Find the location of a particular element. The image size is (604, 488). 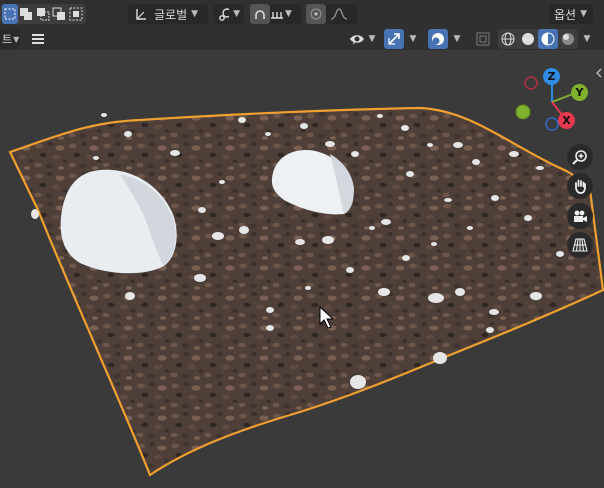

eye-icon is located at coordinates (356, 40).